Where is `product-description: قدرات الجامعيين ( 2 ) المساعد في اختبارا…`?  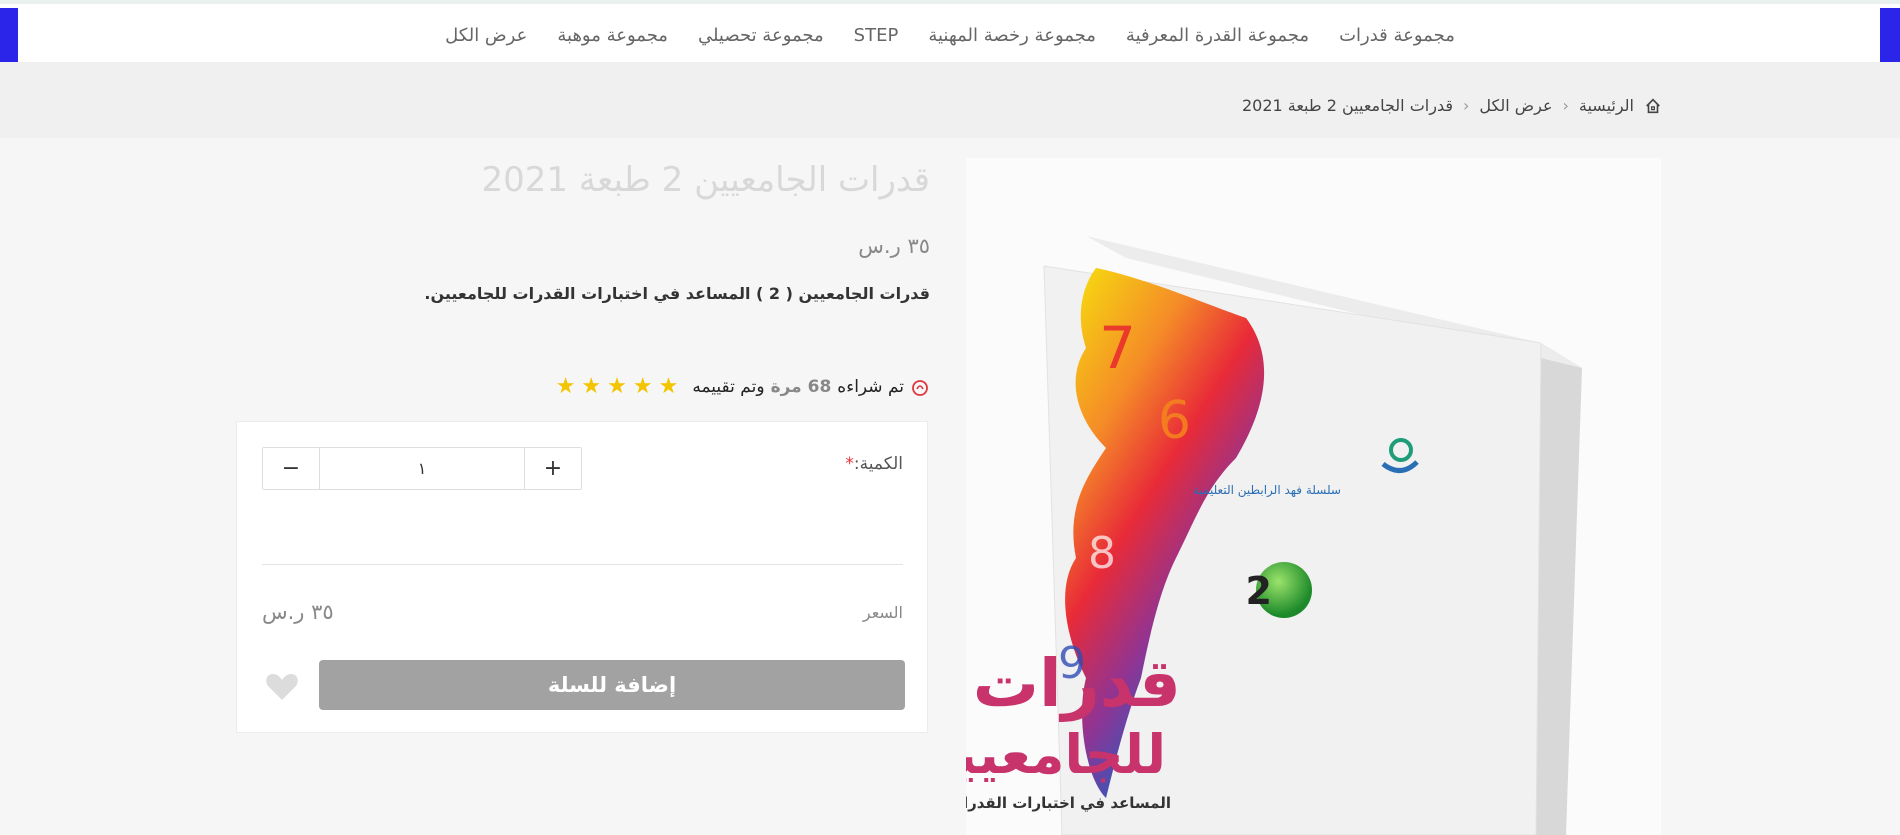 product-description: قدرات الجامعيين ( 2 ) المساعد في اختبارا… is located at coordinates (677, 293).